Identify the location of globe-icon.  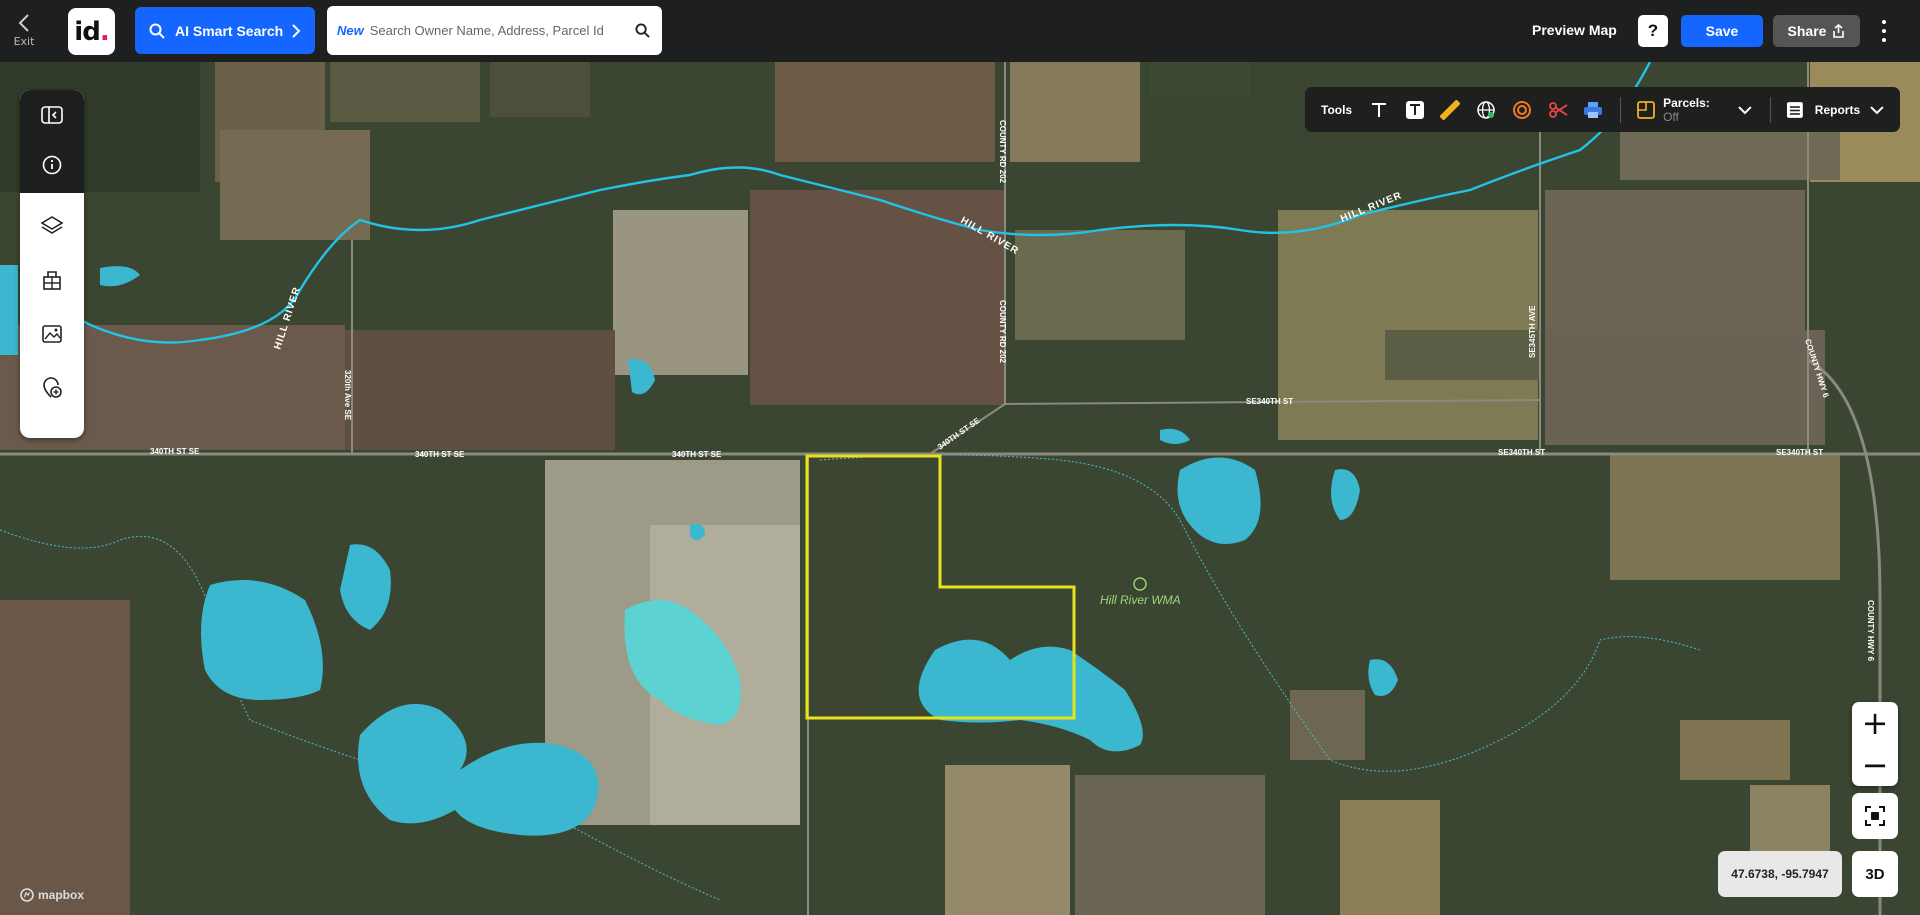
(1486, 109).